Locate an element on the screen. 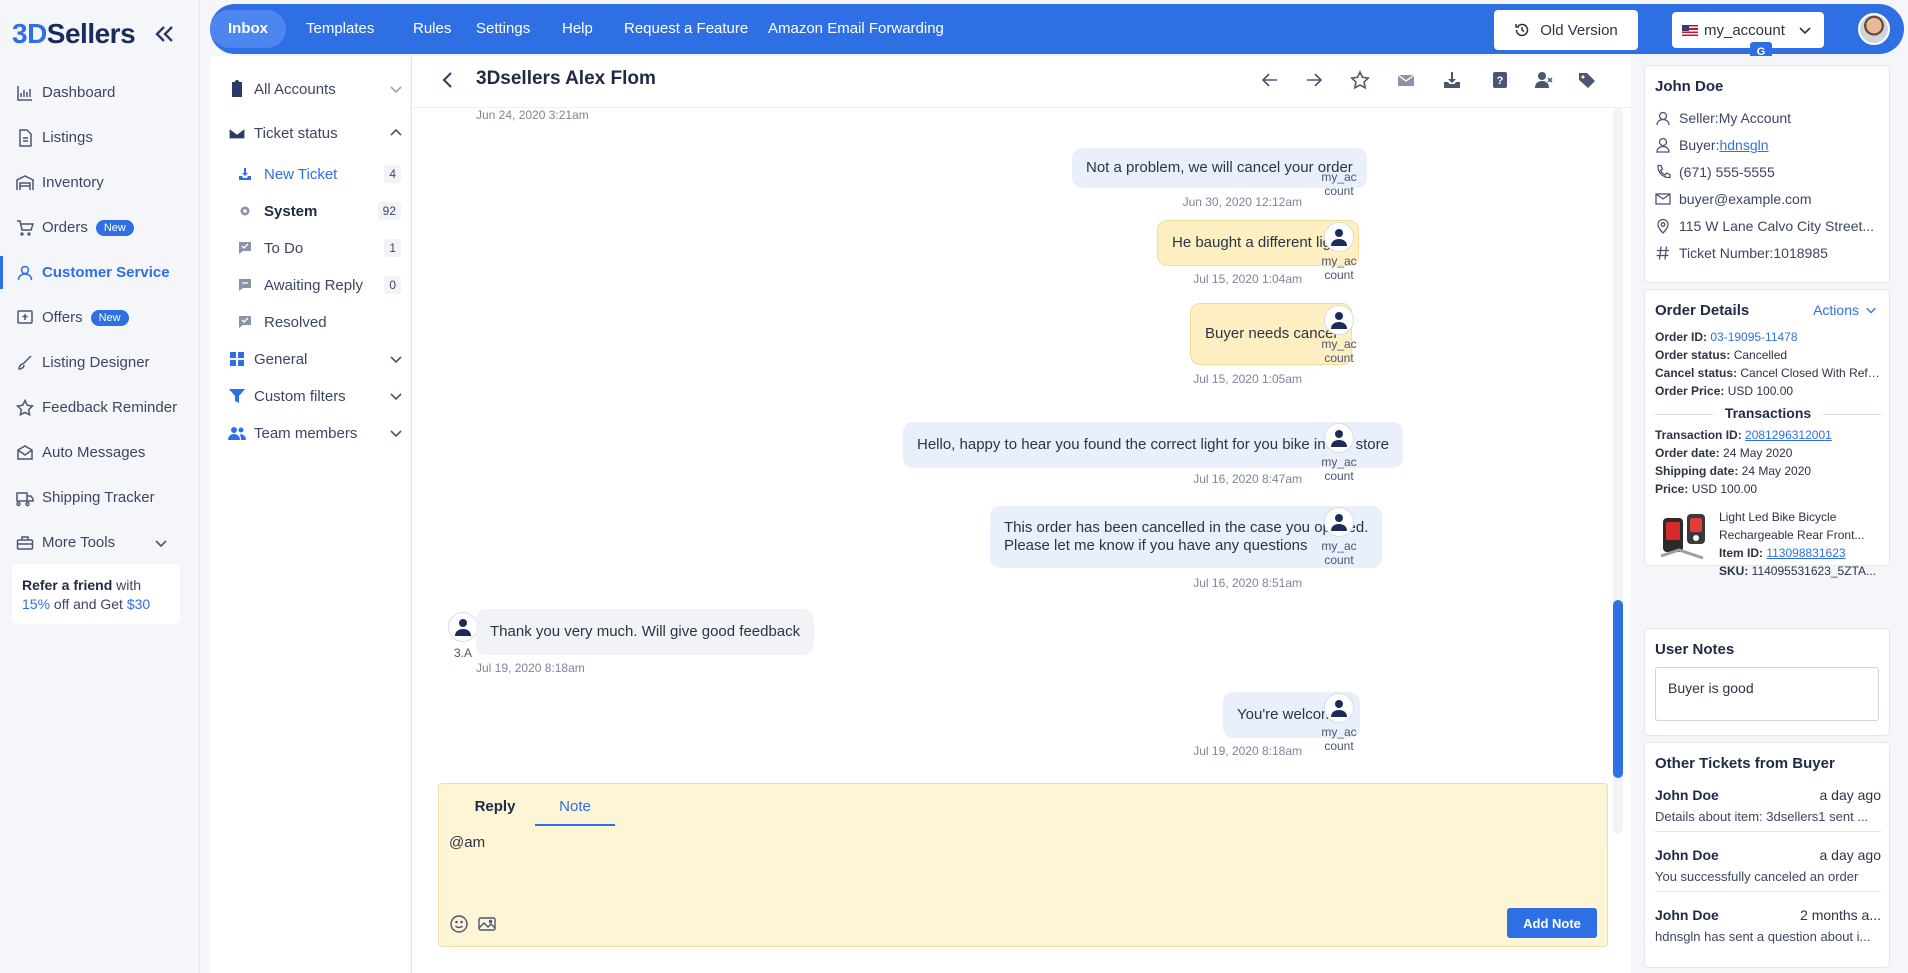 Image resolution: width=1908 pixels, height=973 pixels. team-members-filter: Team members is located at coordinates (315, 433).